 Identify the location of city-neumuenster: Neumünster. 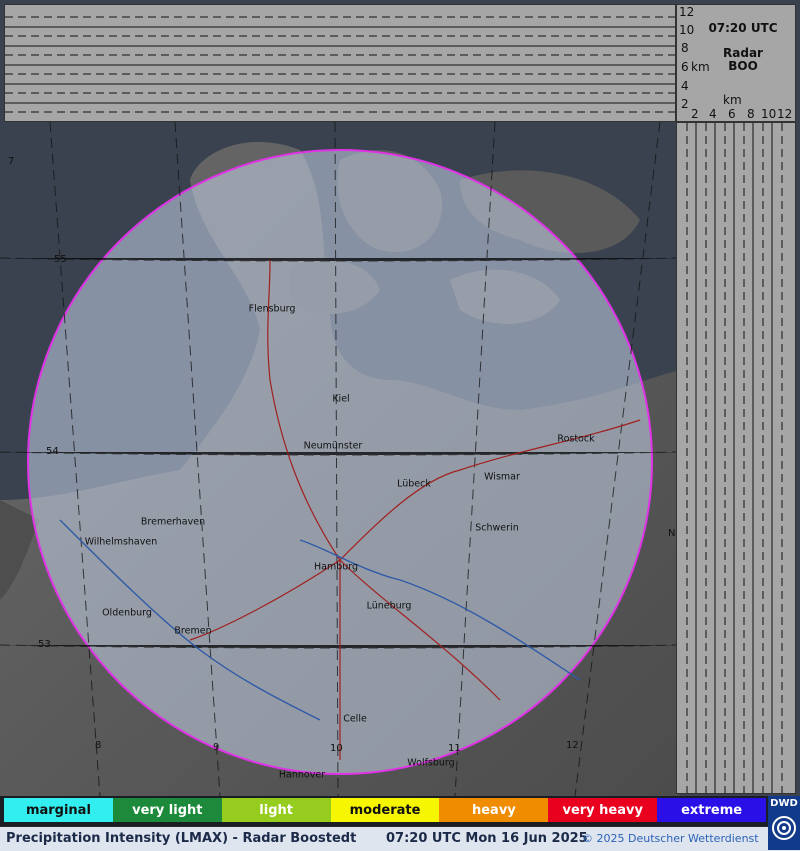
(333, 446).